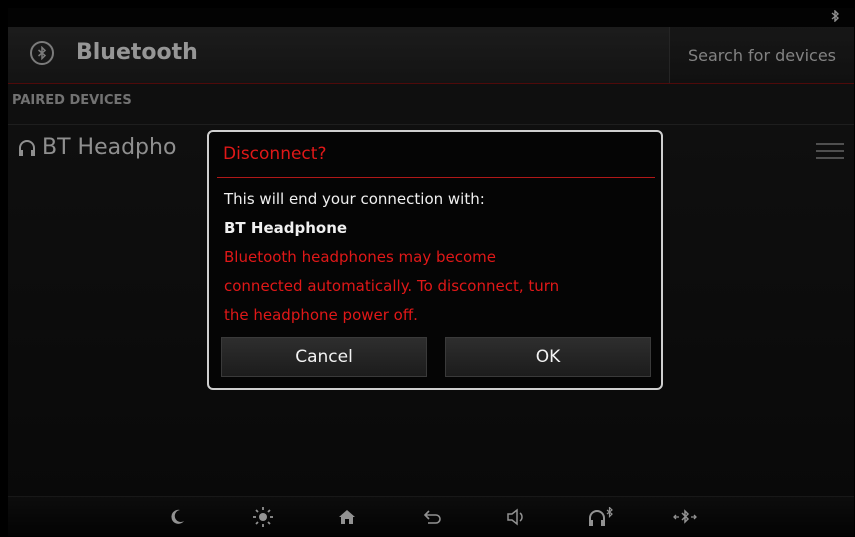 The width and height of the screenshot is (855, 537). Describe the element at coordinates (275, 154) in the screenshot. I see `dialog-title: Disconnect?` at that location.